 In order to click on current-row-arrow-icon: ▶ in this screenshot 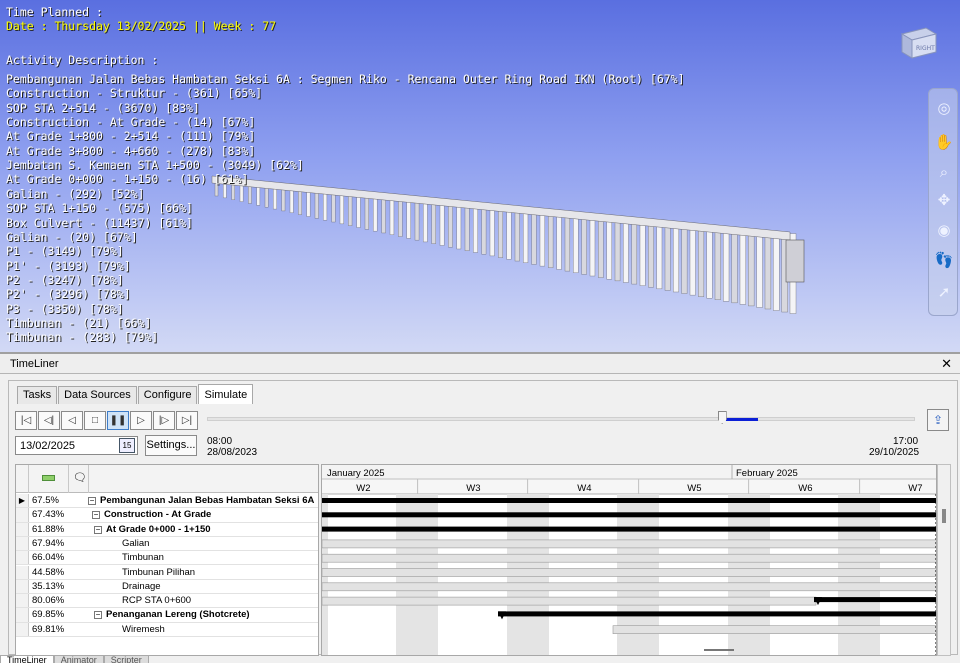, I will do `click(22, 501)`.